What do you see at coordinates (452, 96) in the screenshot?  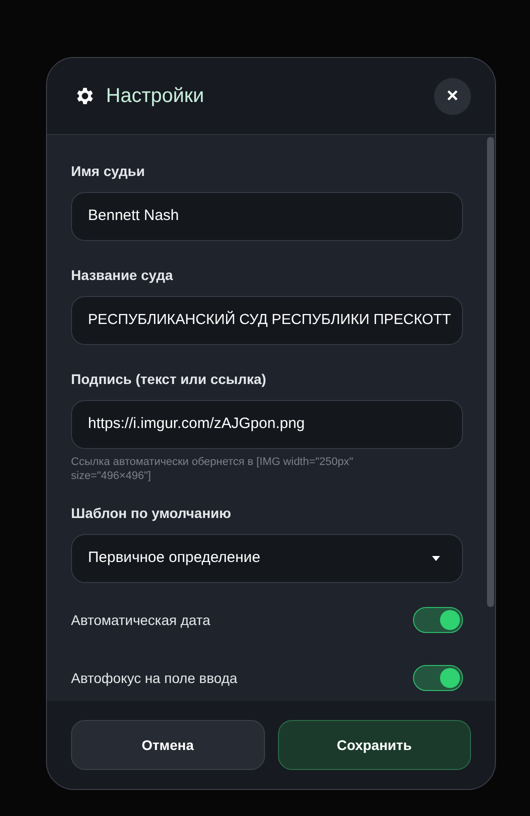 I see `close-button: ×` at bounding box center [452, 96].